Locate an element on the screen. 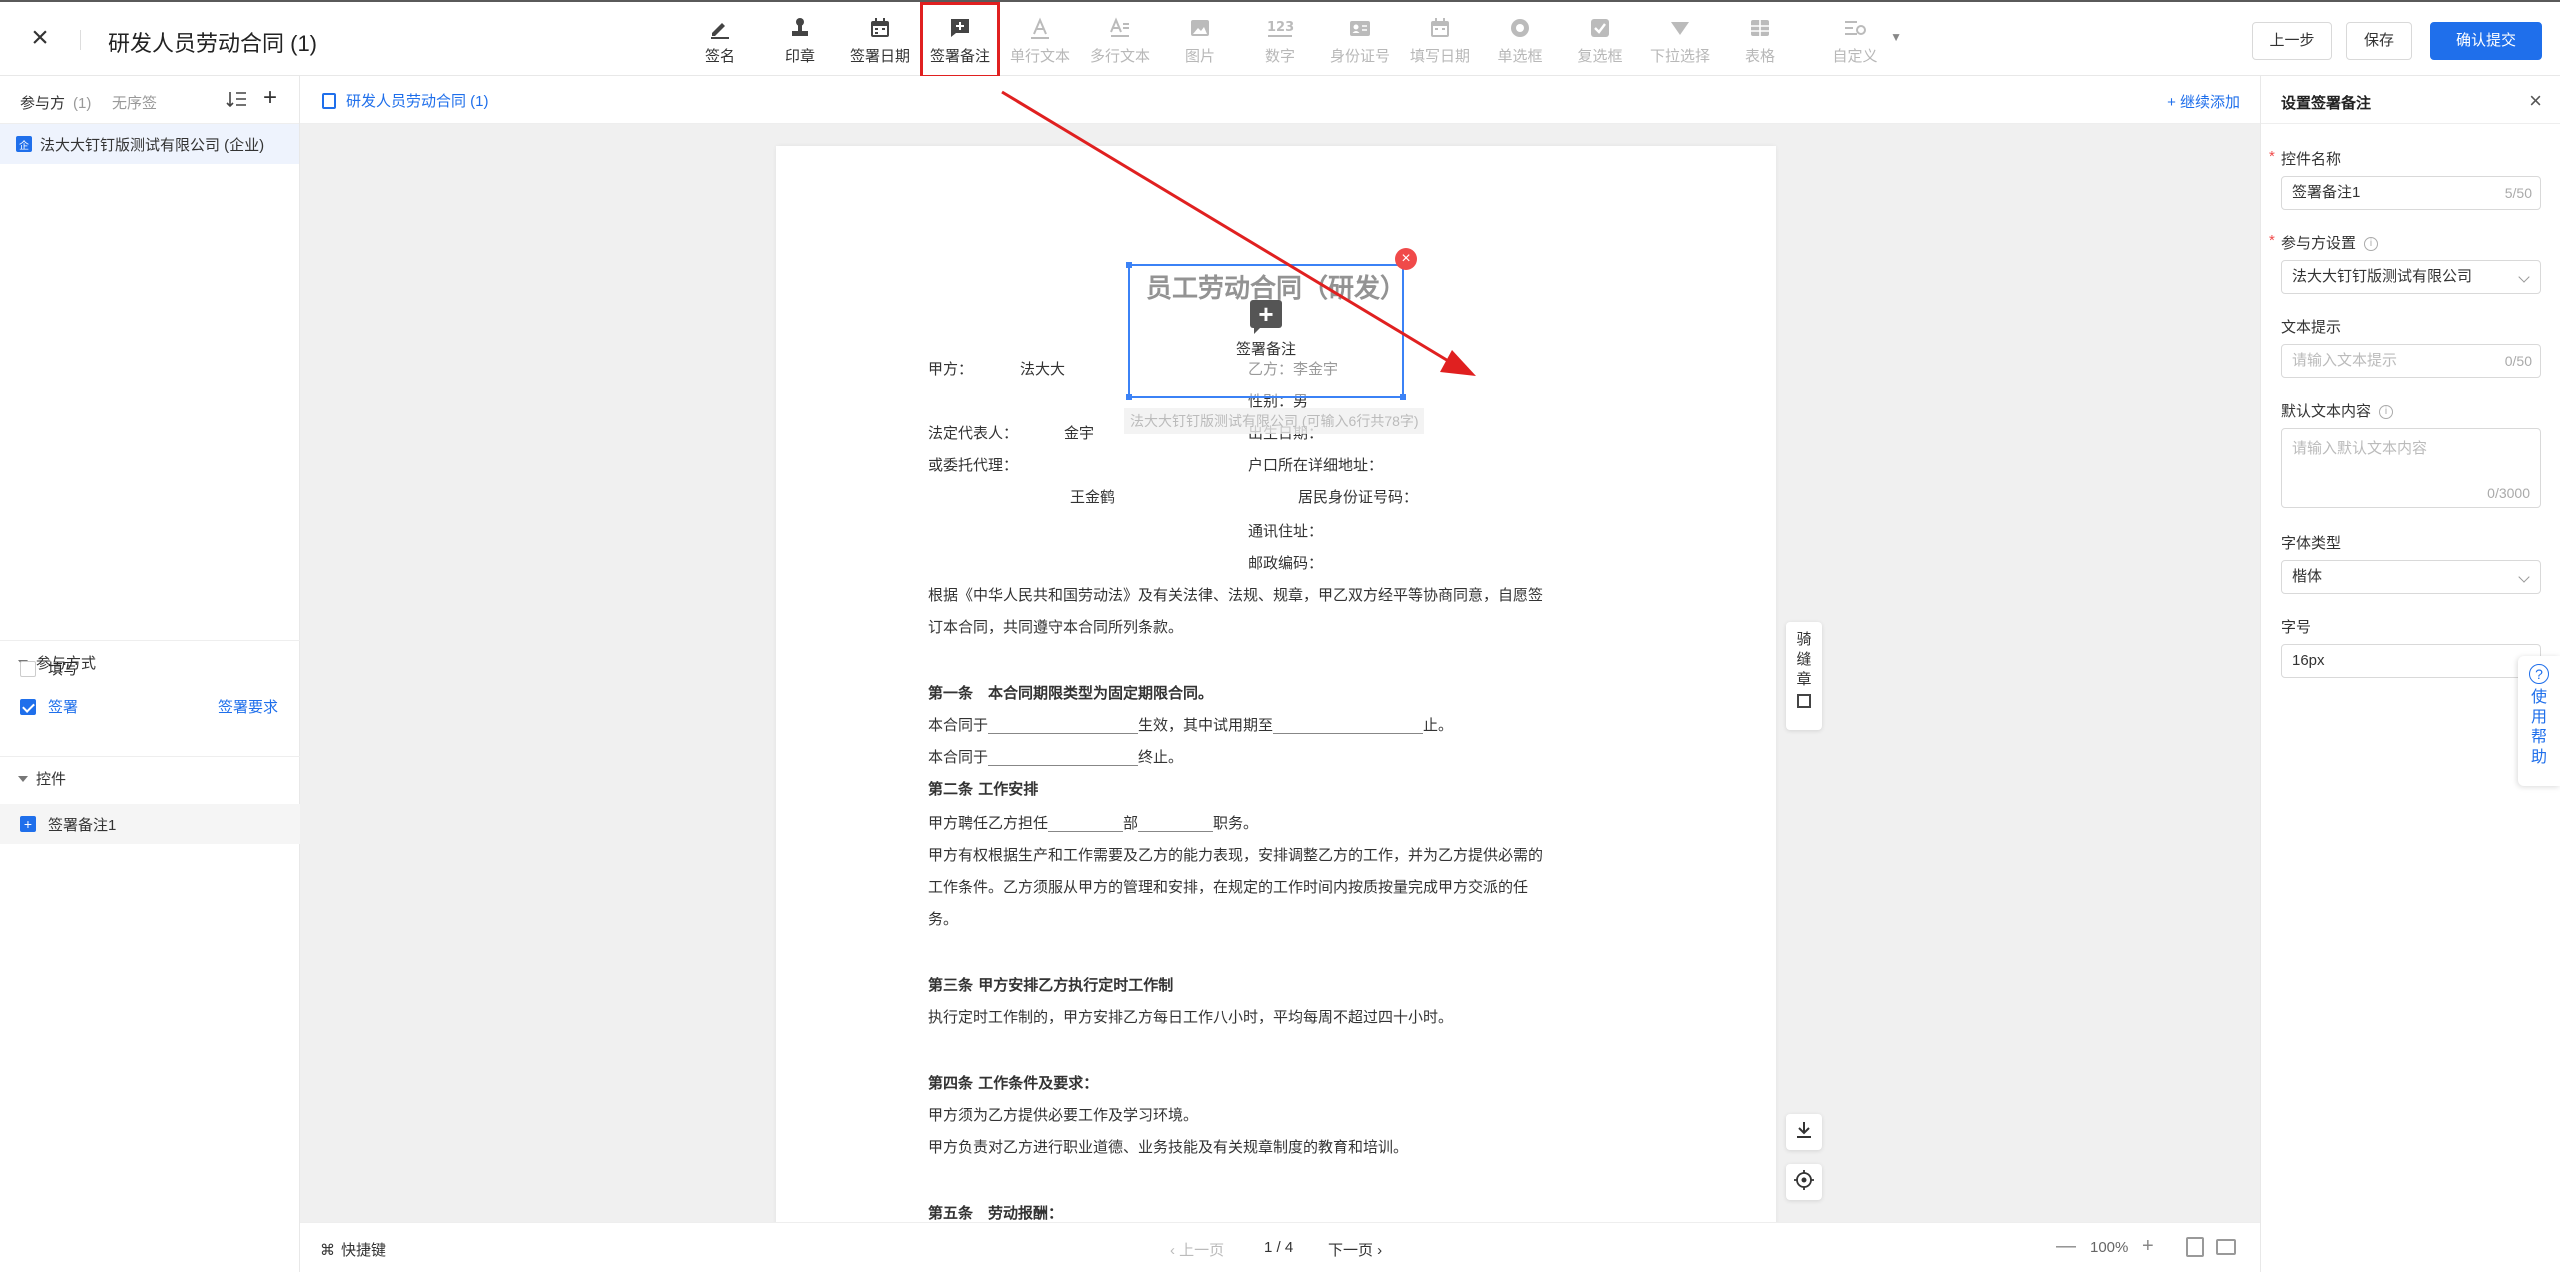 This screenshot has width=2560, height=1272. svg-text: 123 is located at coordinates (1280, 27).